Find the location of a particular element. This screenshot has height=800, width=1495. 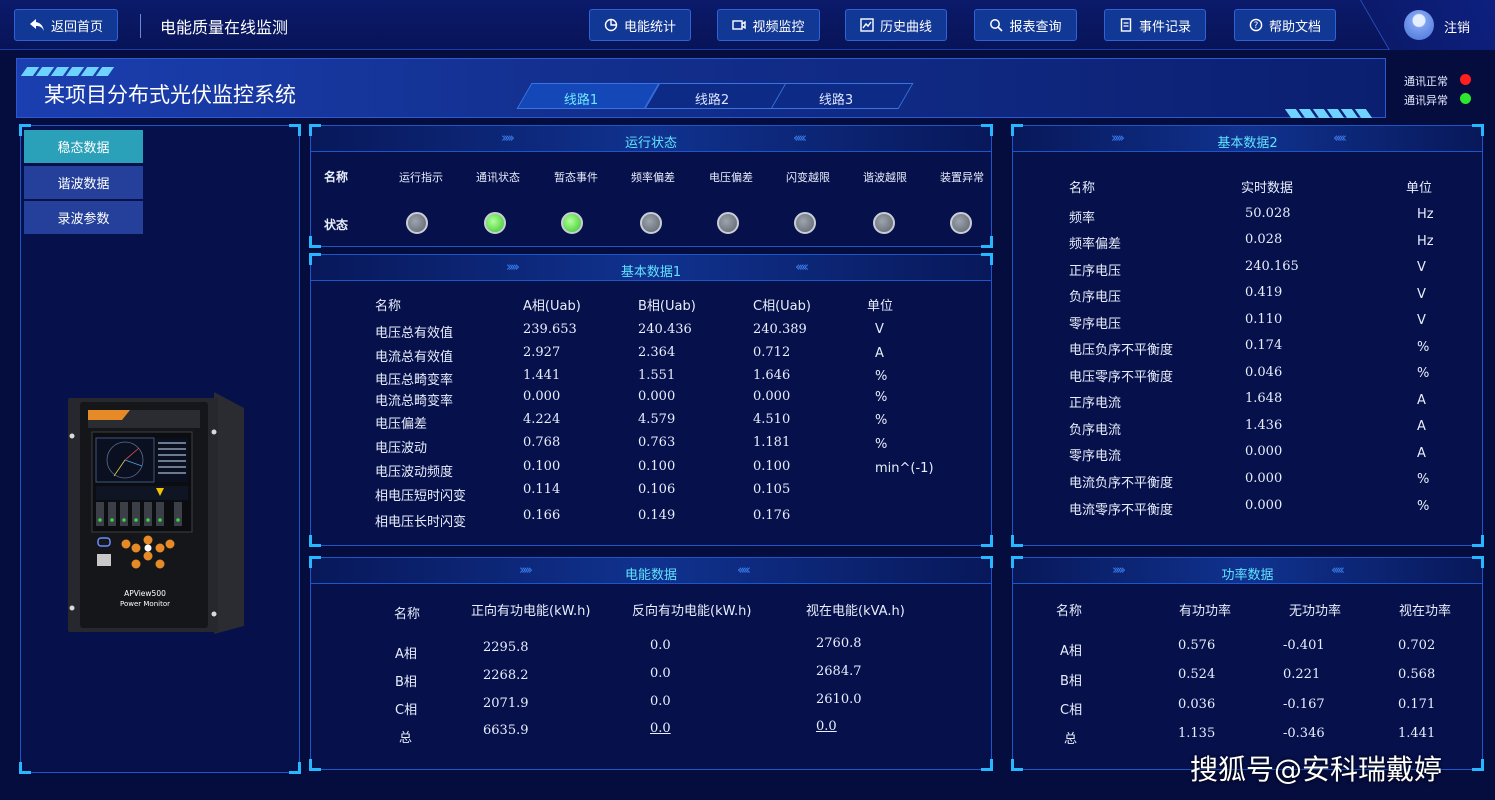

tab-line-2: 线路2 is located at coordinates (712, 98).